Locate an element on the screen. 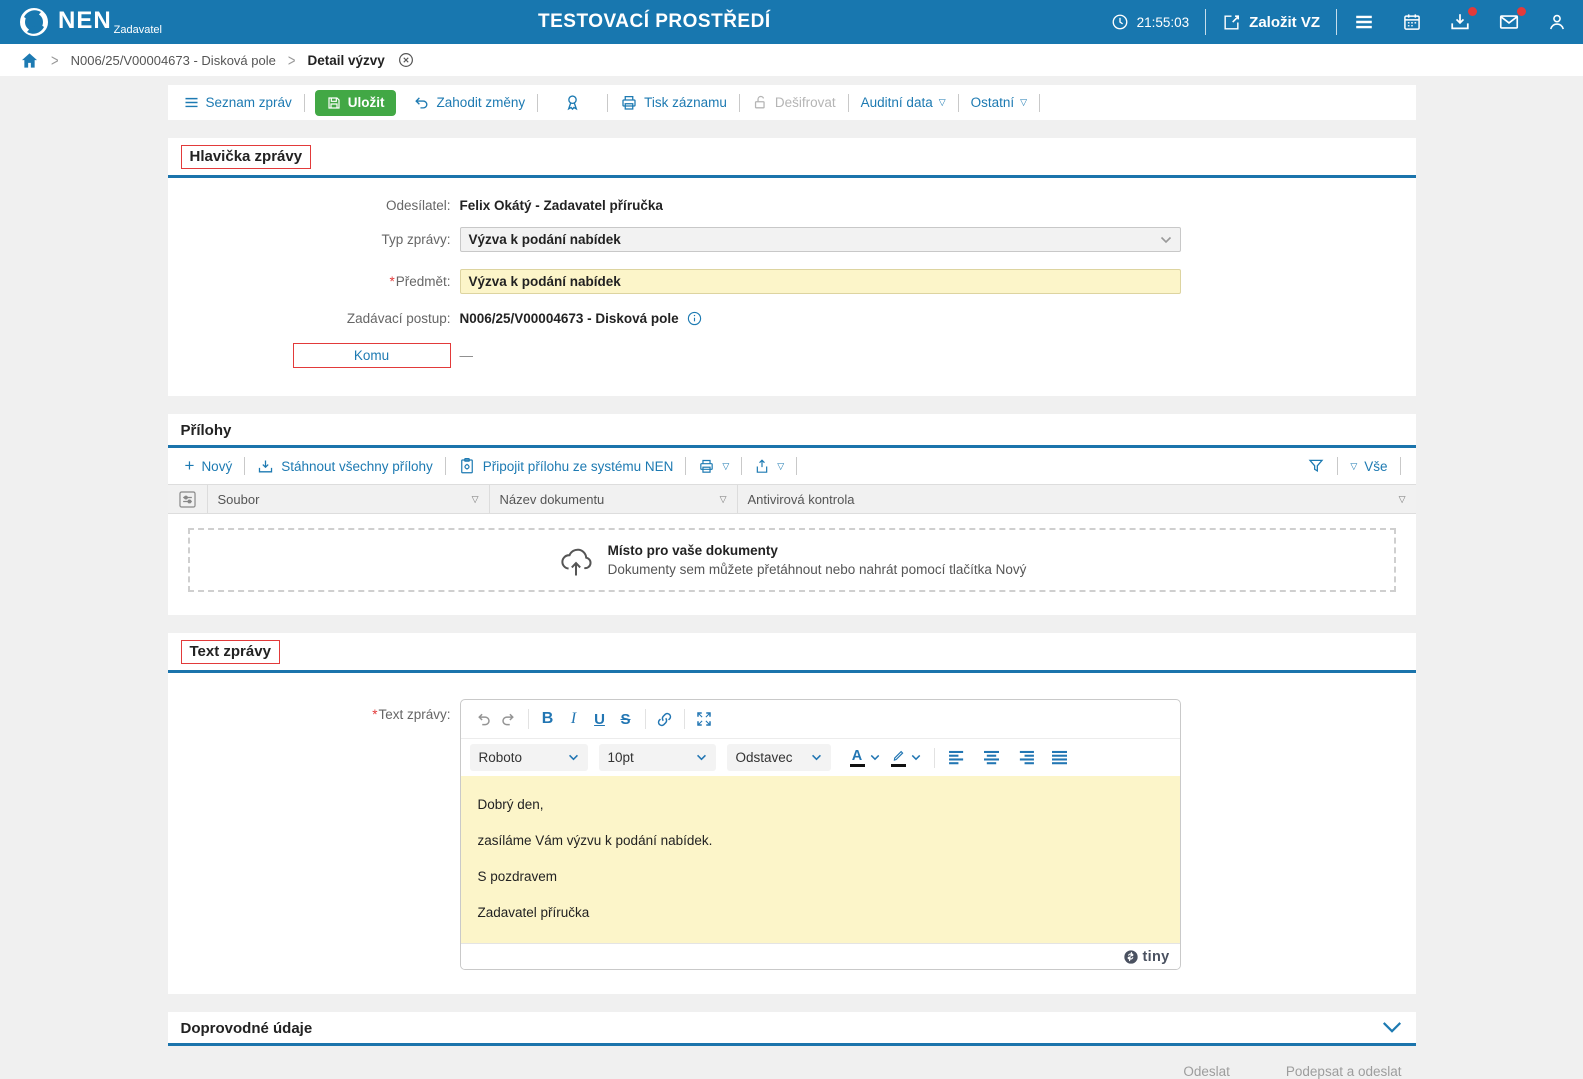 Image resolution: width=1583 pixels, height=1079 pixels. filter-all-label: Vše is located at coordinates (1376, 466).